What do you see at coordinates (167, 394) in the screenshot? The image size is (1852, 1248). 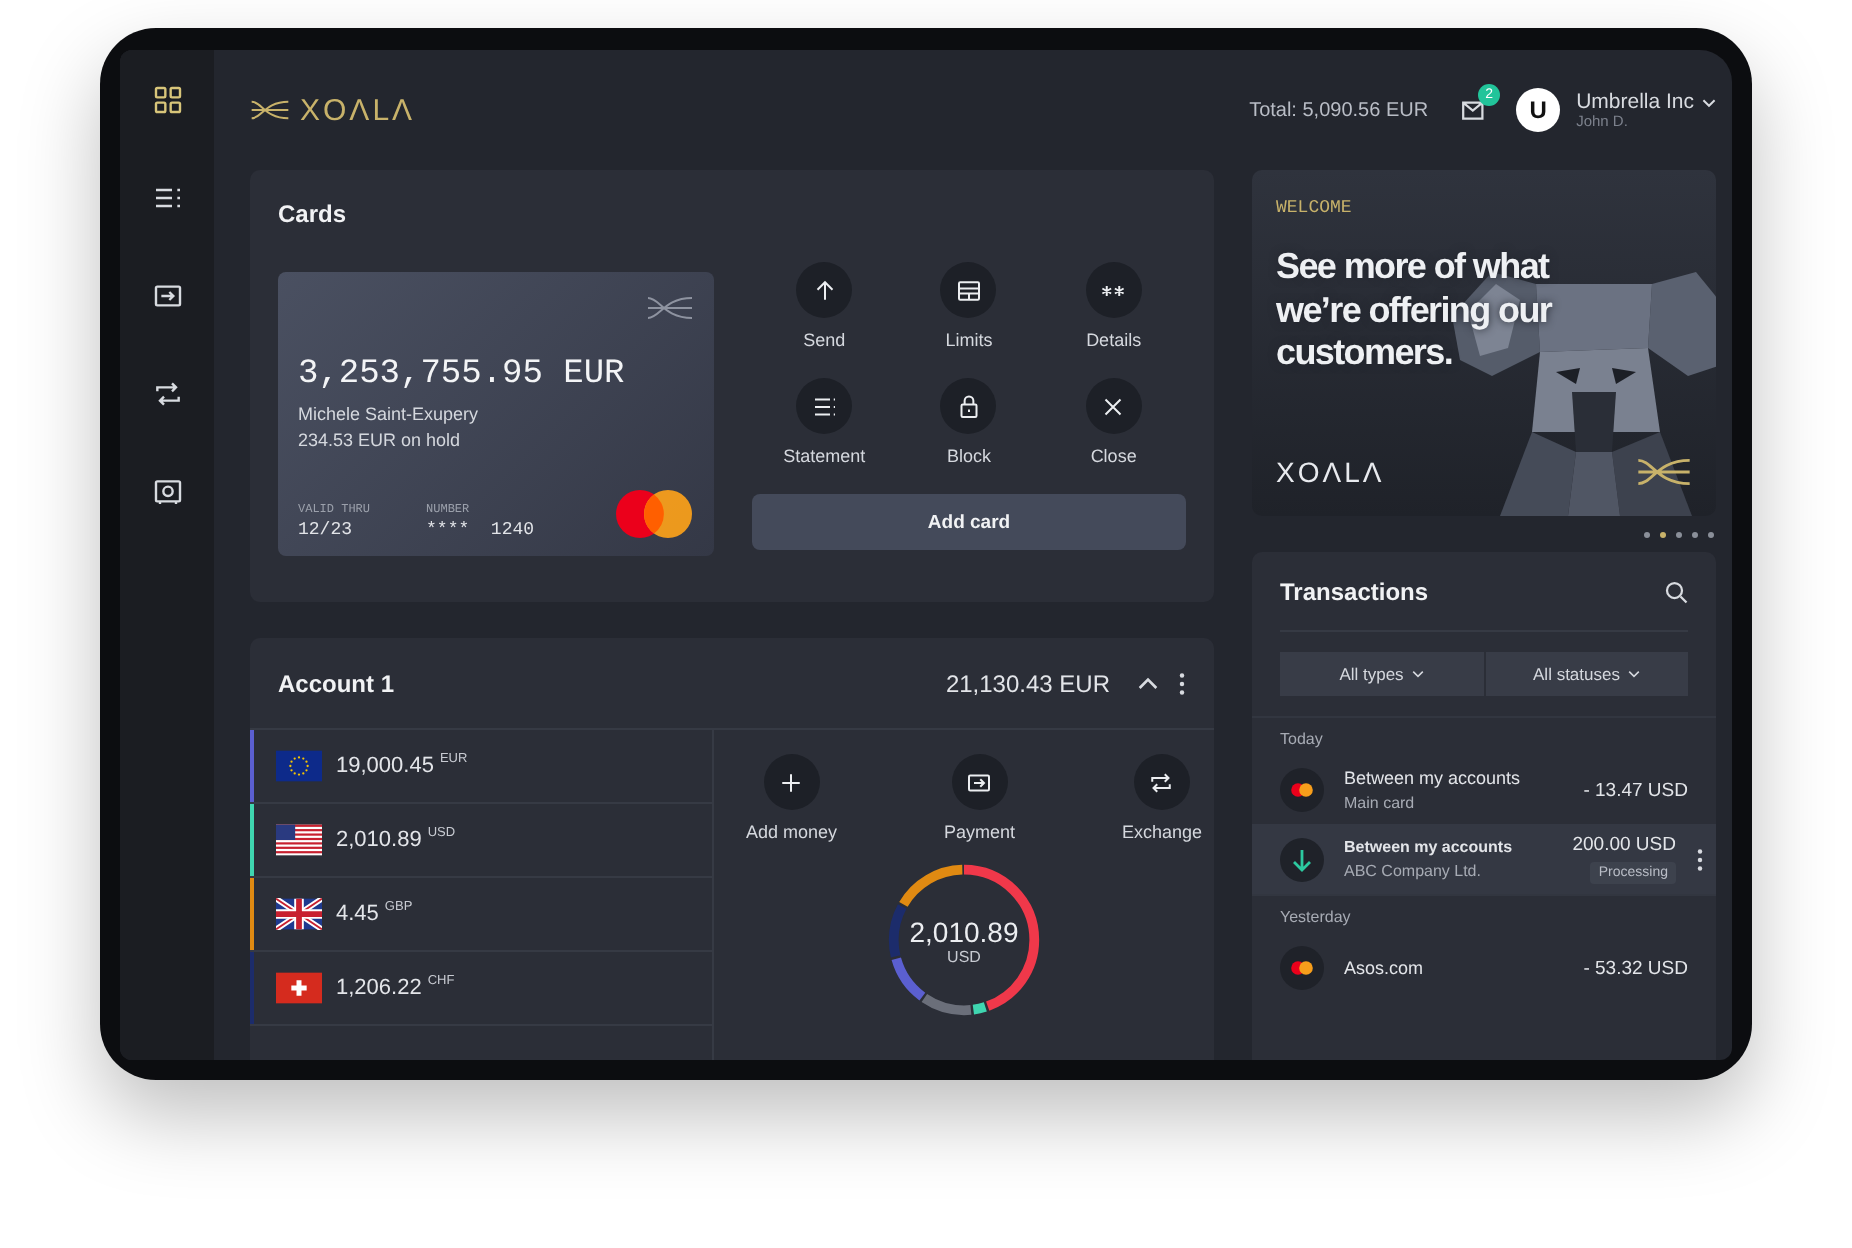 I see `exchange-icon` at bounding box center [167, 394].